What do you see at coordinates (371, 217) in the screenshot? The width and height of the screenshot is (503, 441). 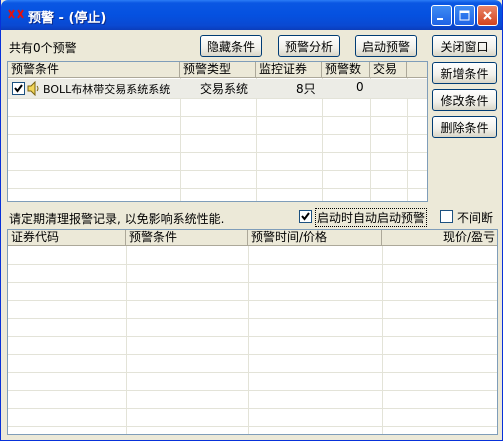 I see `auto-start-label: 启动时自动启动预警` at bounding box center [371, 217].